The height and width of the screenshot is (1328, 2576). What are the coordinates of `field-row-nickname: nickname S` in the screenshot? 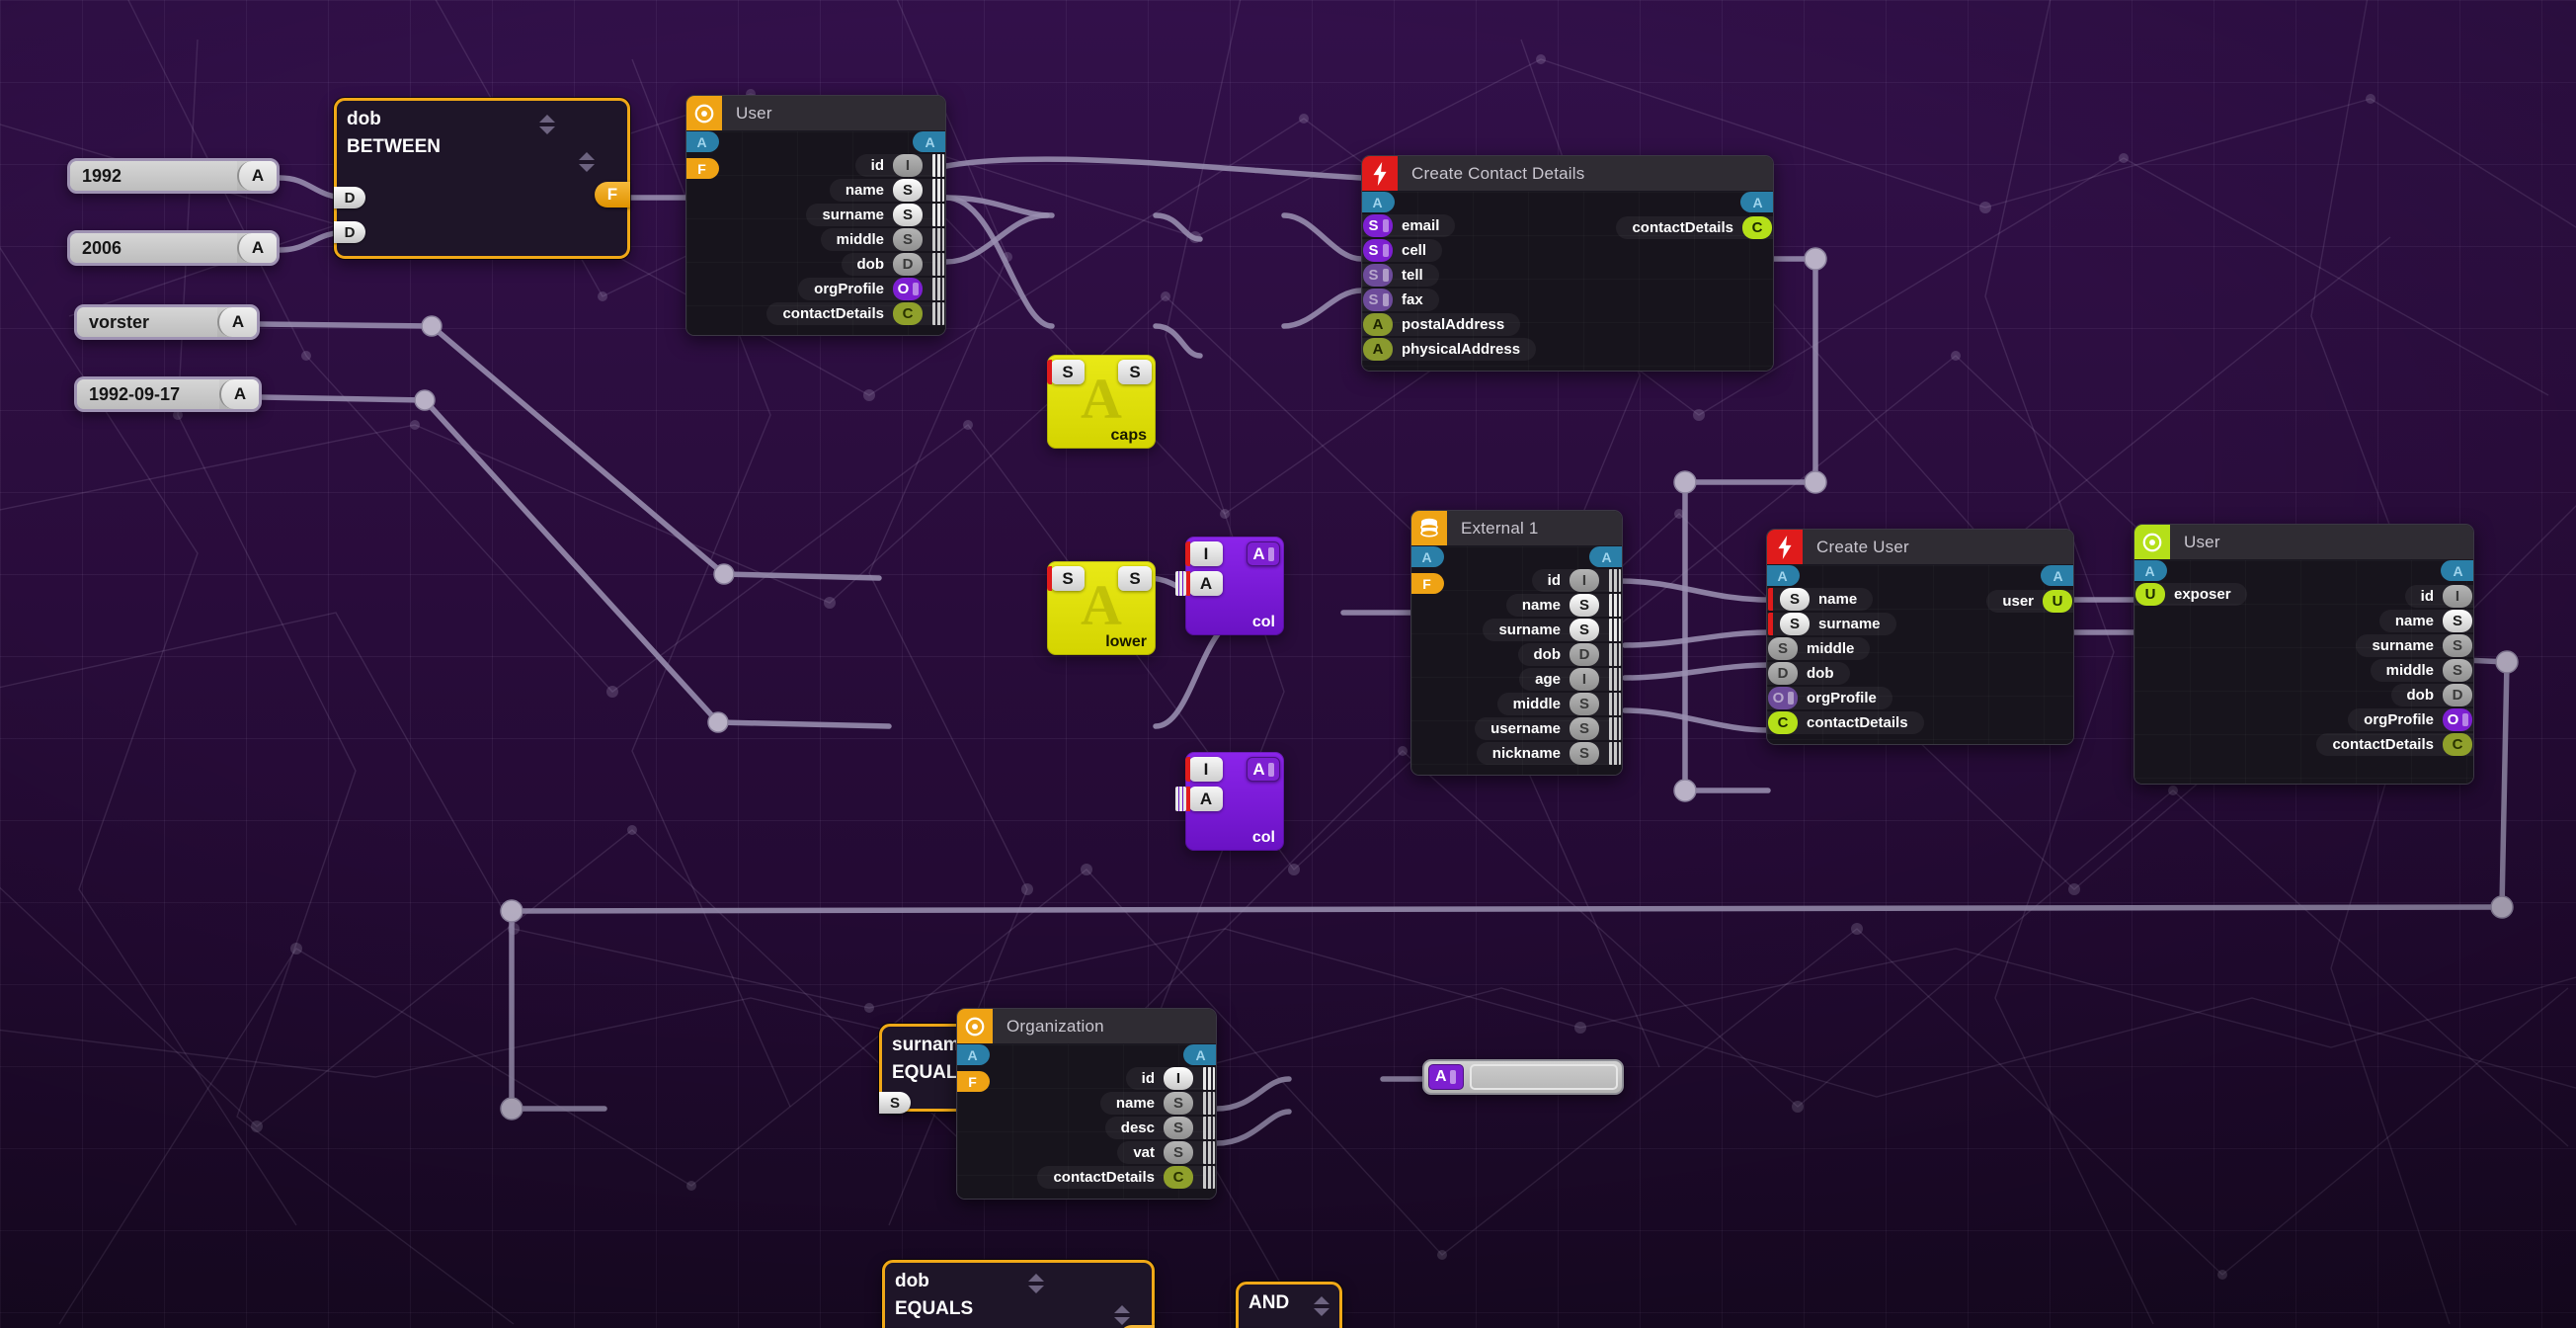 It's located at (1516, 753).